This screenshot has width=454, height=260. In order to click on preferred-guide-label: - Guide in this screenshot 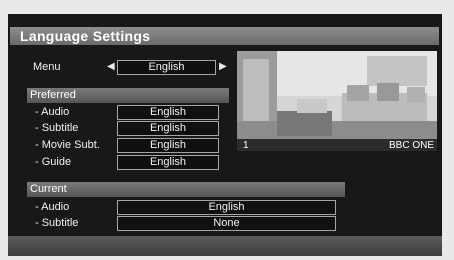, I will do `click(53, 162)`.